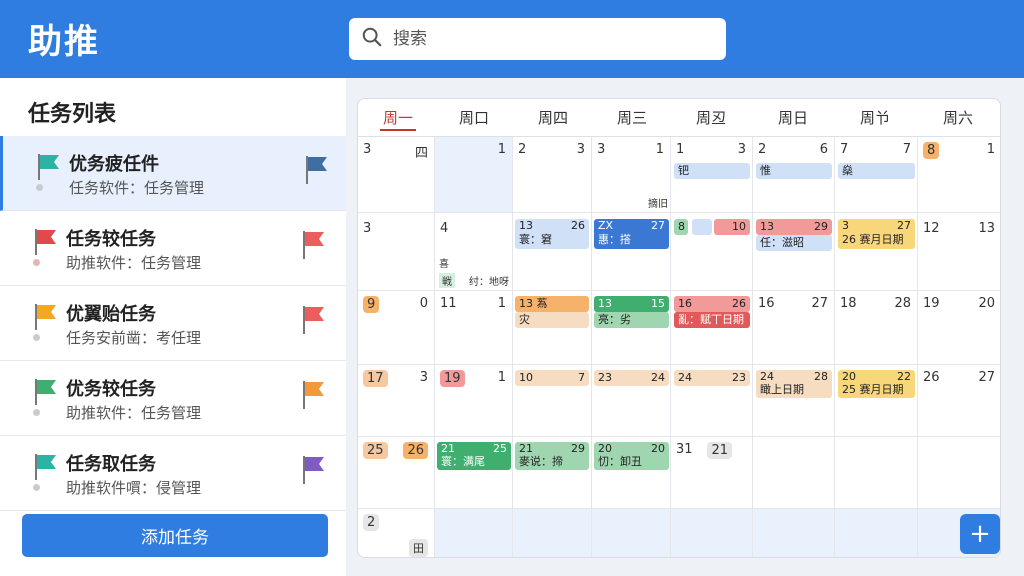 The height and width of the screenshot is (576, 1024). Describe the element at coordinates (712, 378) in the screenshot. I see `event-chip: 24 23` at that location.